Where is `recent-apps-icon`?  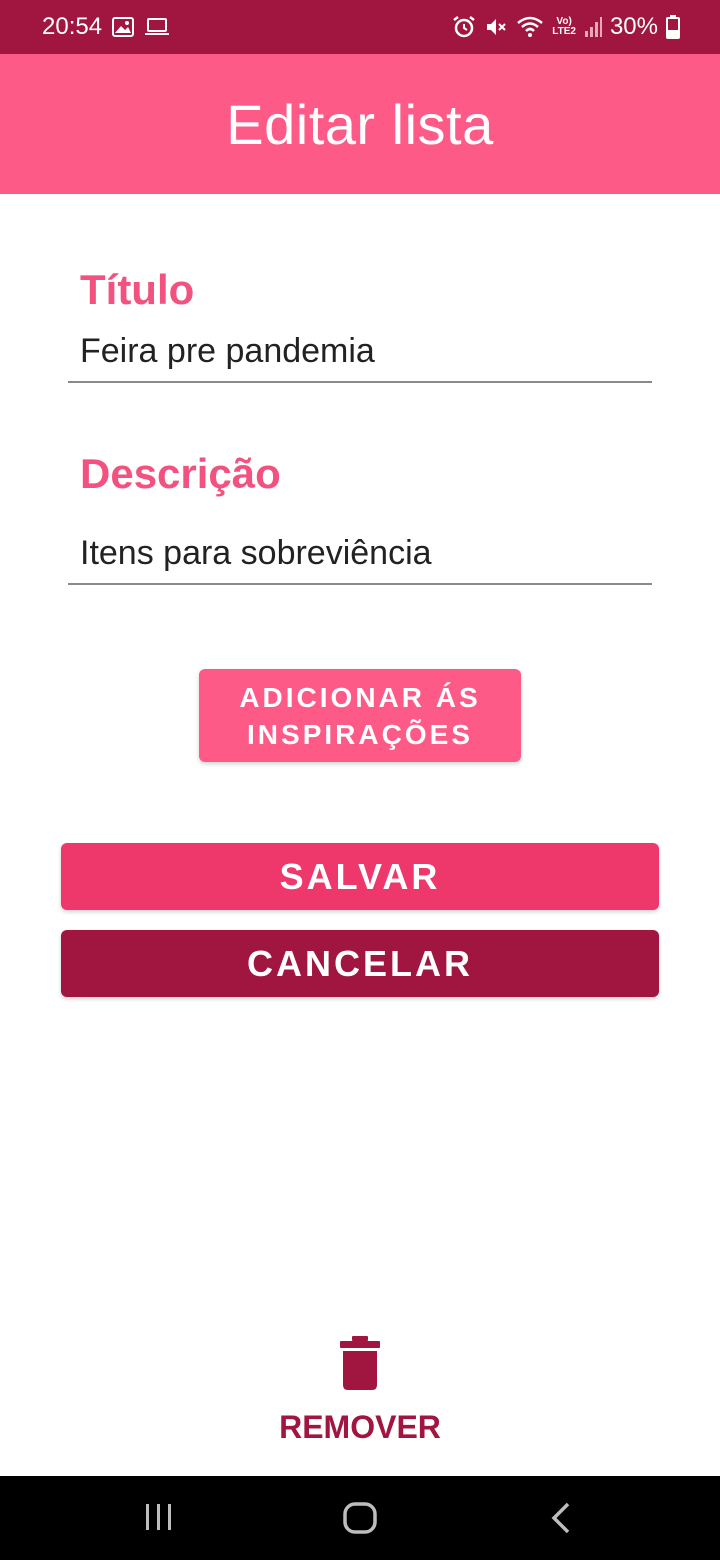
recent-apps-icon is located at coordinates (159, 1520).